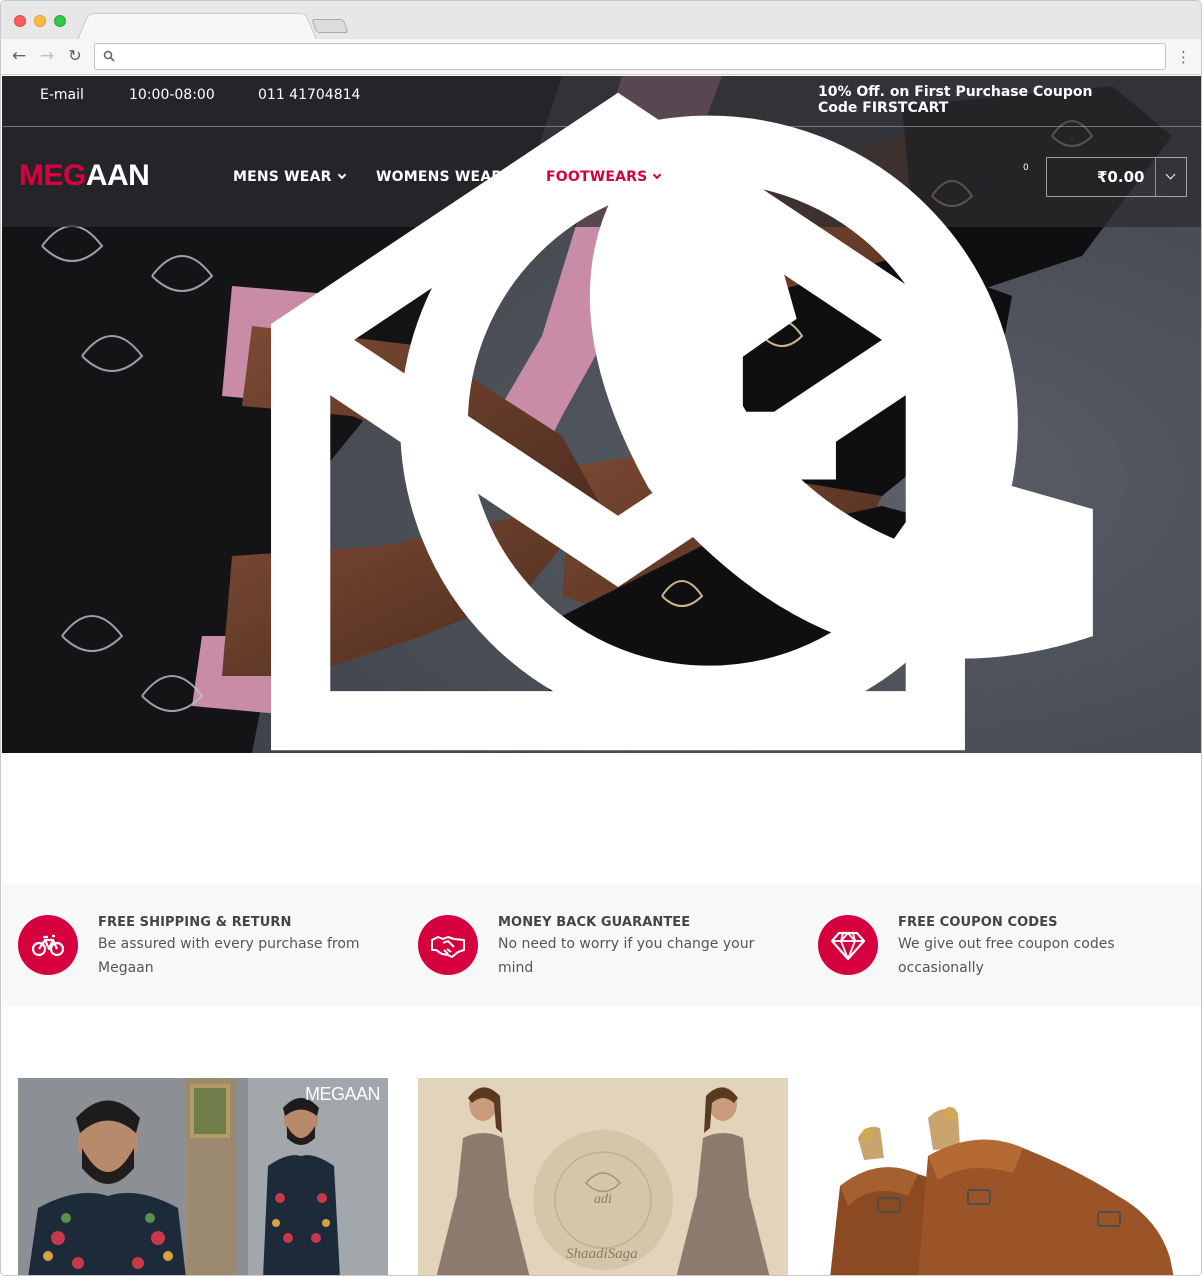 The image size is (1202, 1276). What do you see at coordinates (1026, 168) in the screenshot?
I see `wishlist-count: 0` at bounding box center [1026, 168].